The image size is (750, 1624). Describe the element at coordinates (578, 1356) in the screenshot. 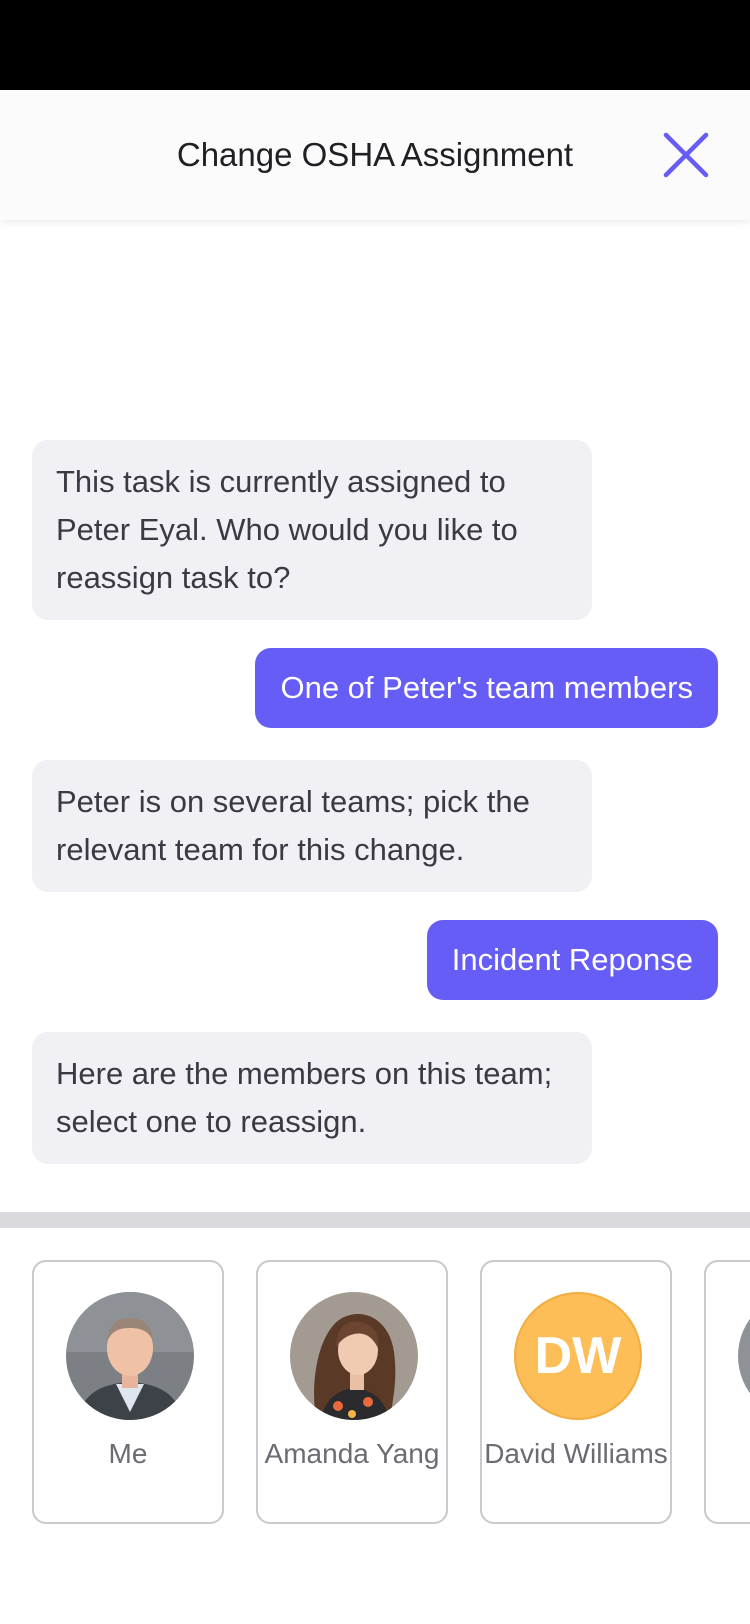

I see `avatar-initials: DW` at that location.